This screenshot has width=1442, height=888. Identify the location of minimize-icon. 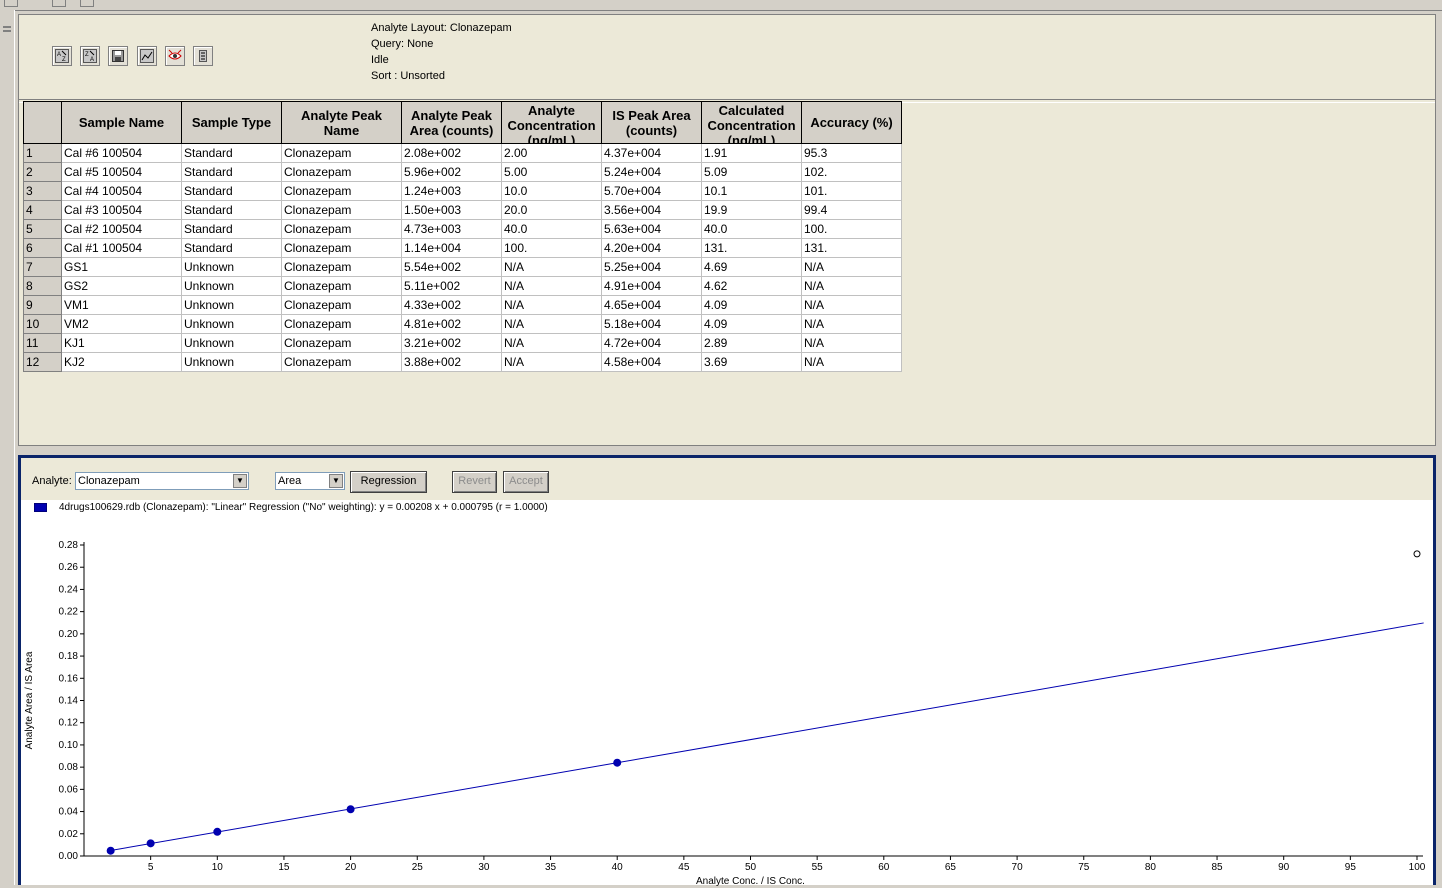
(59, 3).